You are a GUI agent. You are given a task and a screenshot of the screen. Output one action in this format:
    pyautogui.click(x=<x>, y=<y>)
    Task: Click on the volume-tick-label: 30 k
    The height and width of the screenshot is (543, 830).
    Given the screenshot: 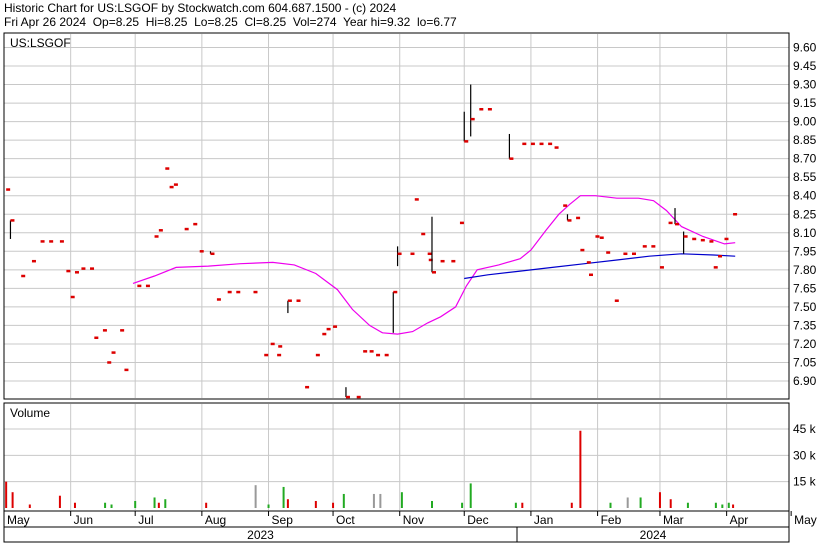 What is the action you would take?
    pyautogui.click(x=805, y=455)
    